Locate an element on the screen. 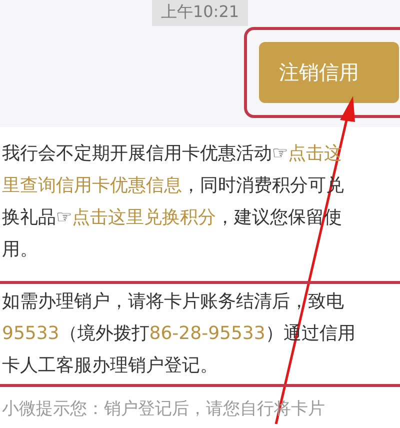  message-line: 卡人工客服办理销户登记。 is located at coordinates (110, 366).